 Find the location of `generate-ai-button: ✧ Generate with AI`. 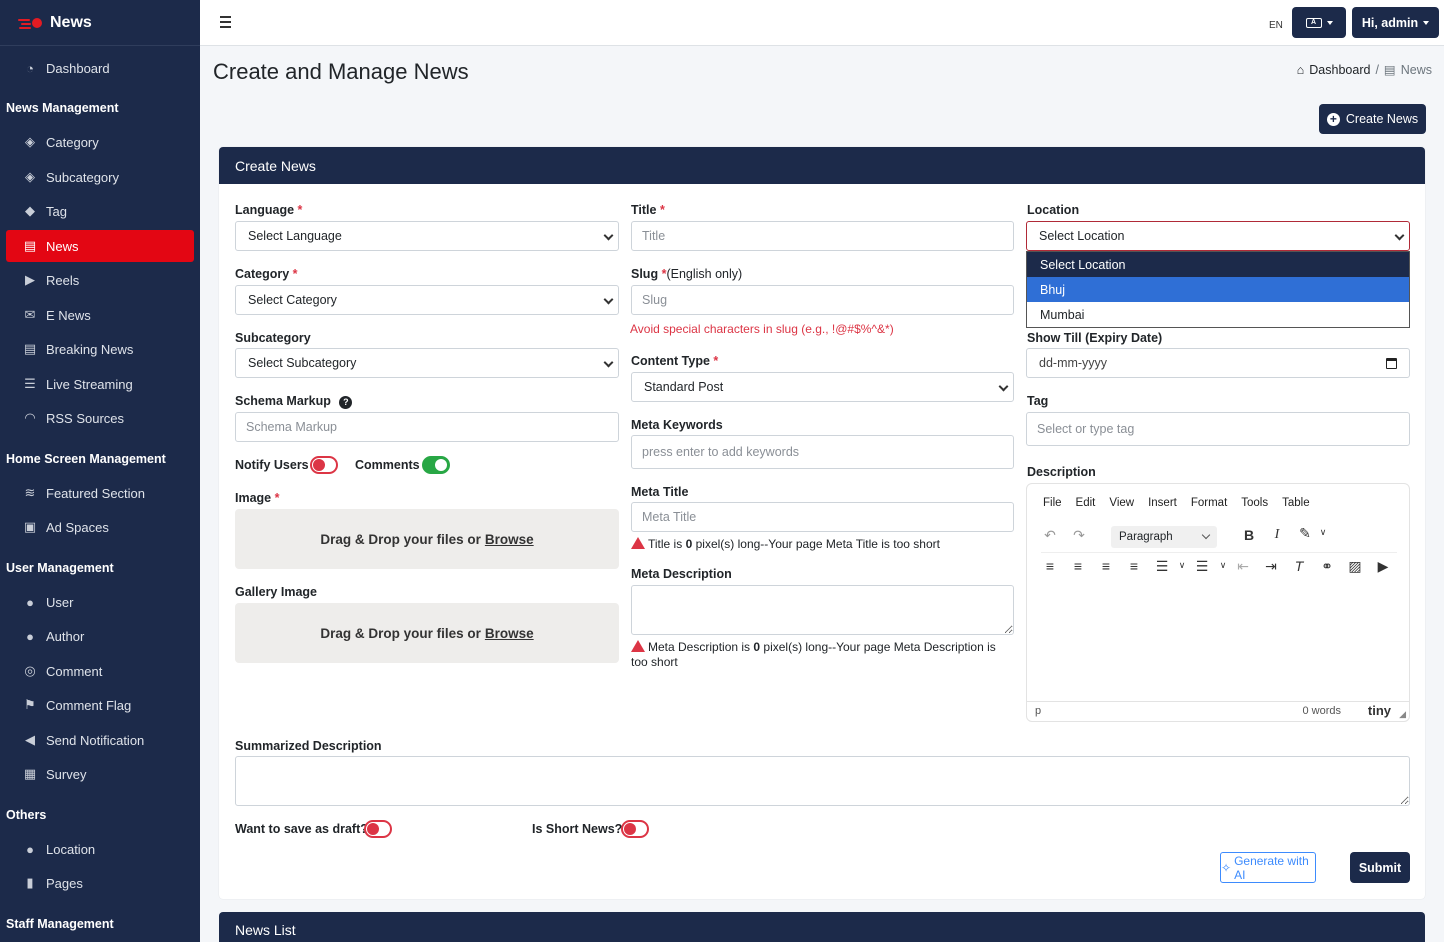

generate-ai-button: ✧ Generate with AI is located at coordinates (1268, 867).